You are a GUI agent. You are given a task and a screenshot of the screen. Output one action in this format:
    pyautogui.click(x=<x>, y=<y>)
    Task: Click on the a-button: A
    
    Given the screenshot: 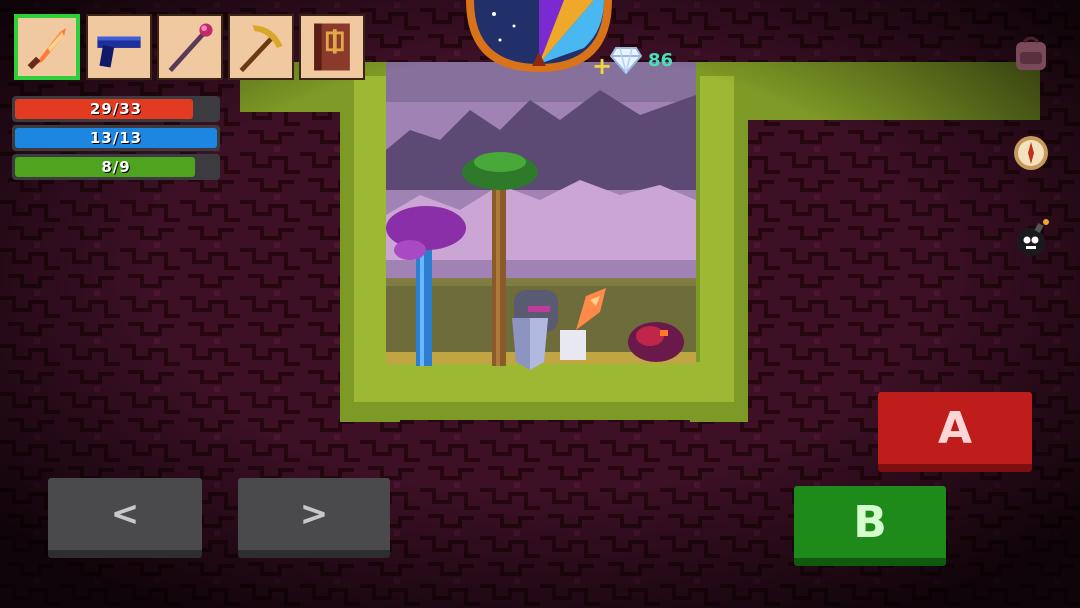 What is the action you would take?
    pyautogui.click(x=955, y=432)
    